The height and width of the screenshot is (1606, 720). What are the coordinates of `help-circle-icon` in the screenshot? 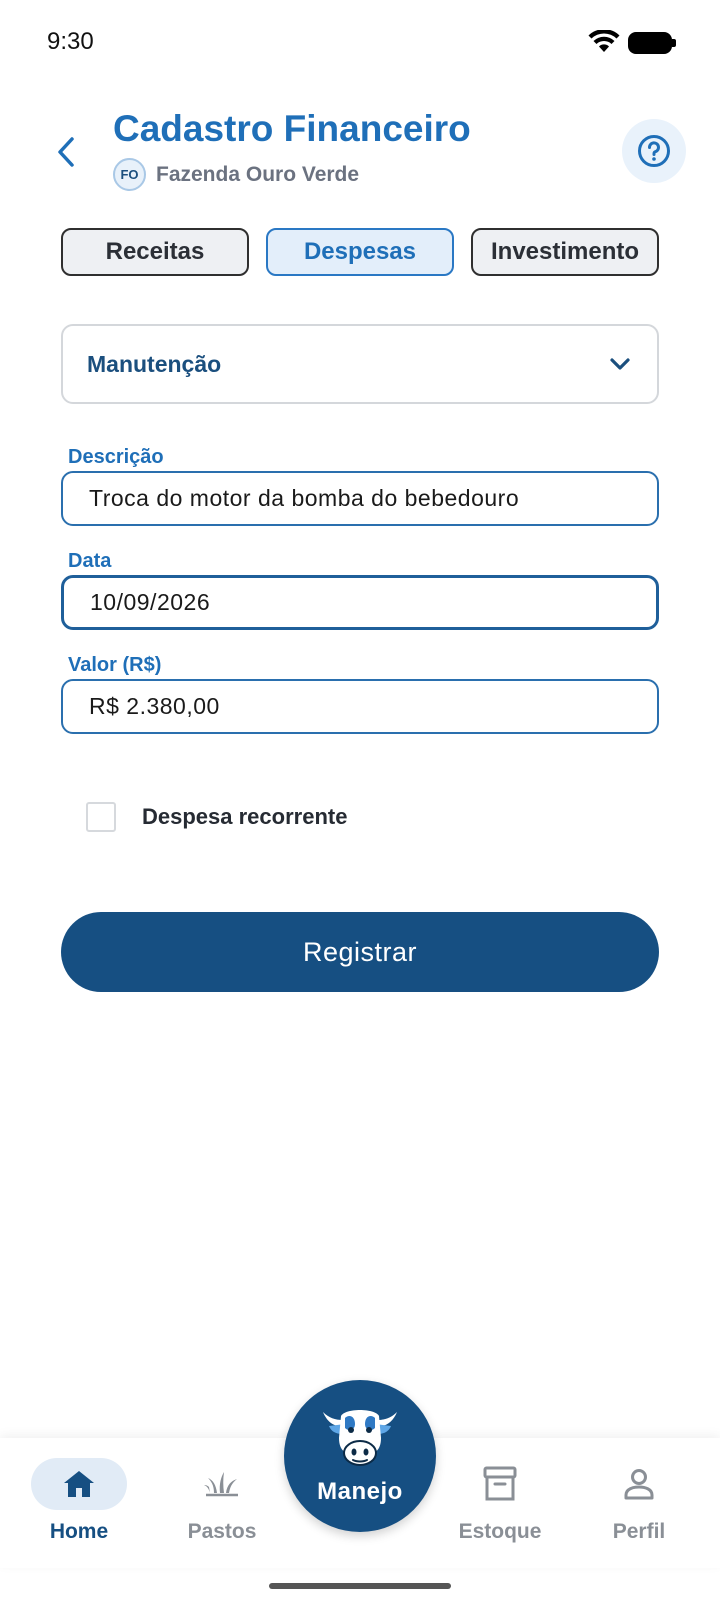 It's located at (654, 151).